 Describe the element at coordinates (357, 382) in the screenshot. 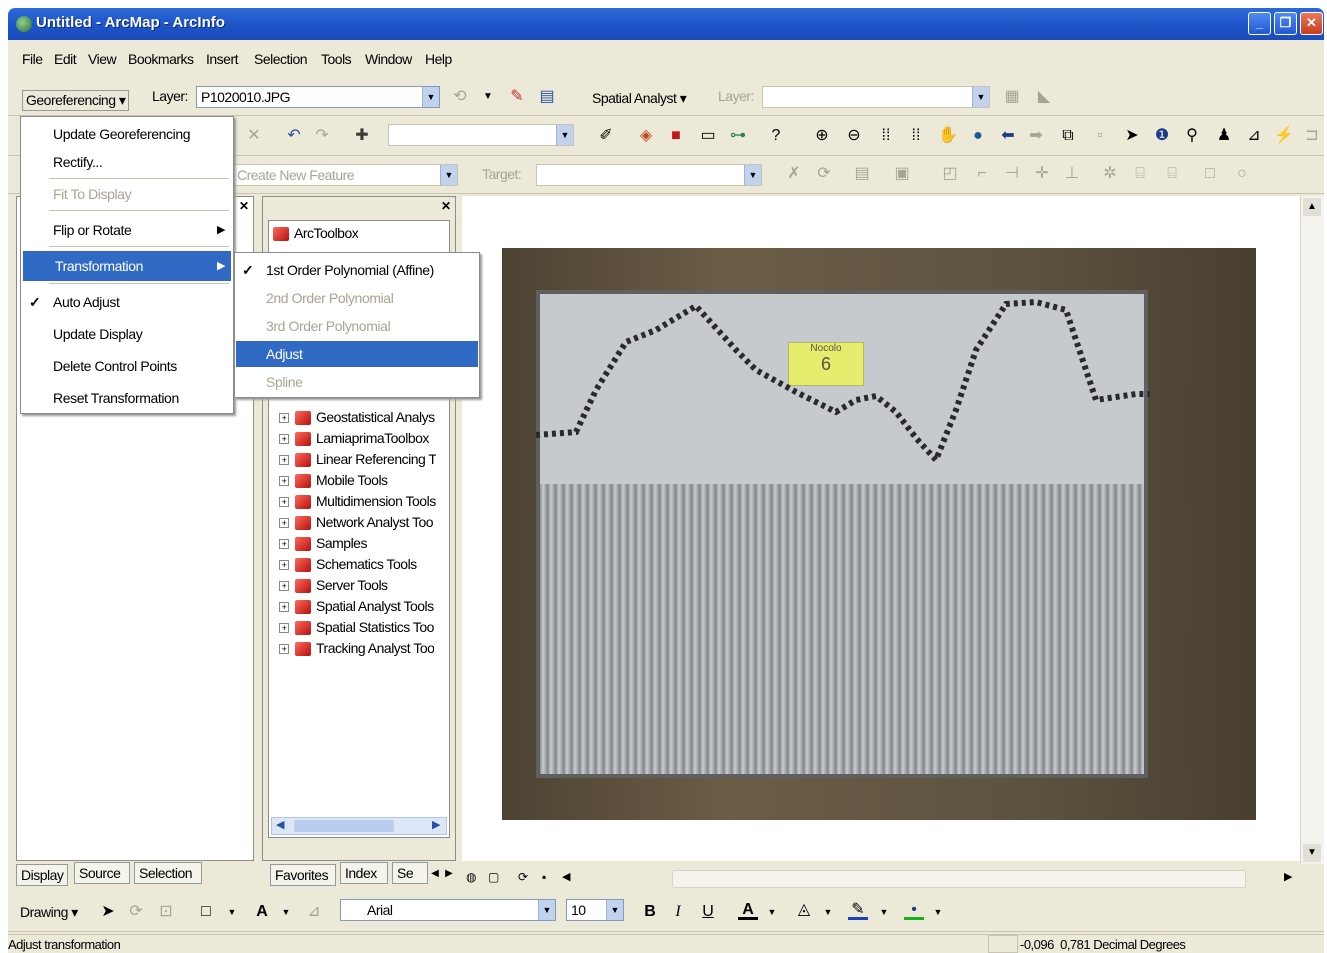

I see `menu-item-spline: Spline` at that location.